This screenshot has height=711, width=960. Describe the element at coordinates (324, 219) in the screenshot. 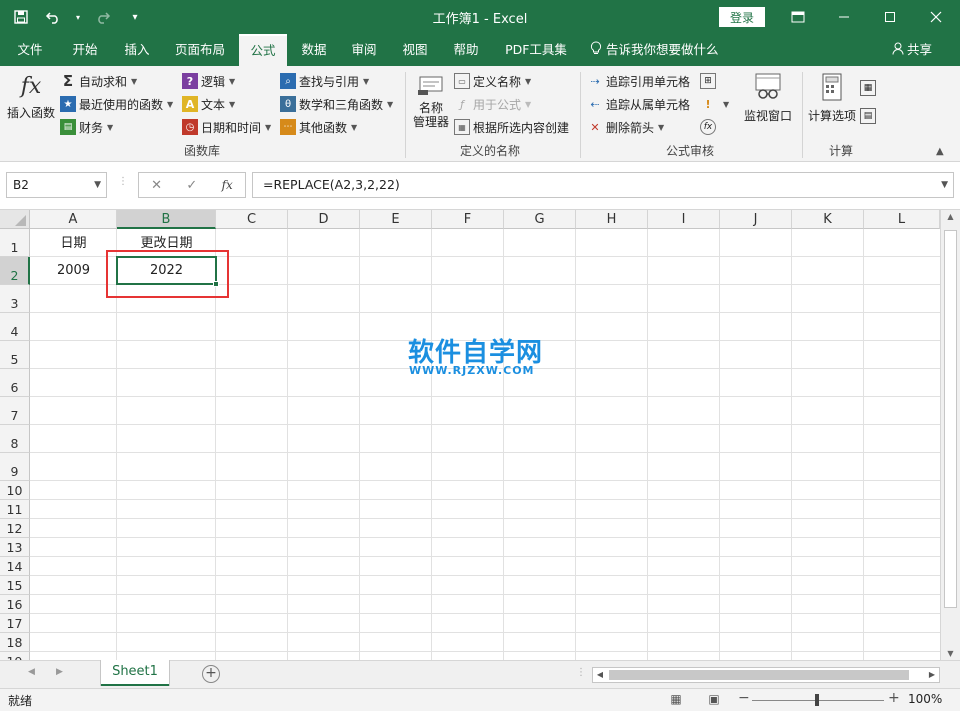

I see `column-header-d: D` at that location.